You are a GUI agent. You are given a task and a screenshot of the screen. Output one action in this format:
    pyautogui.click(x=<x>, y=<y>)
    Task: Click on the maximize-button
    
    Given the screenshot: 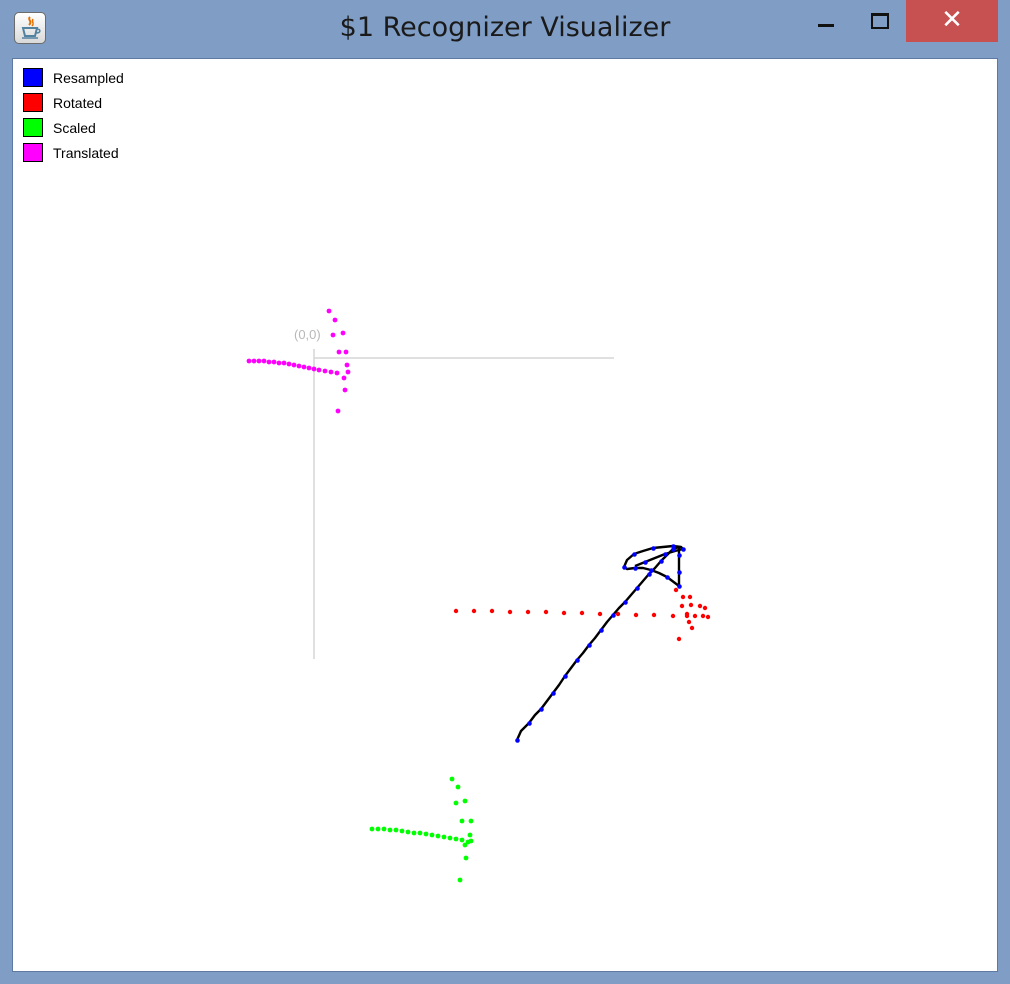 What is the action you would take?
    pyautogui.click(x=879, y=21)
    